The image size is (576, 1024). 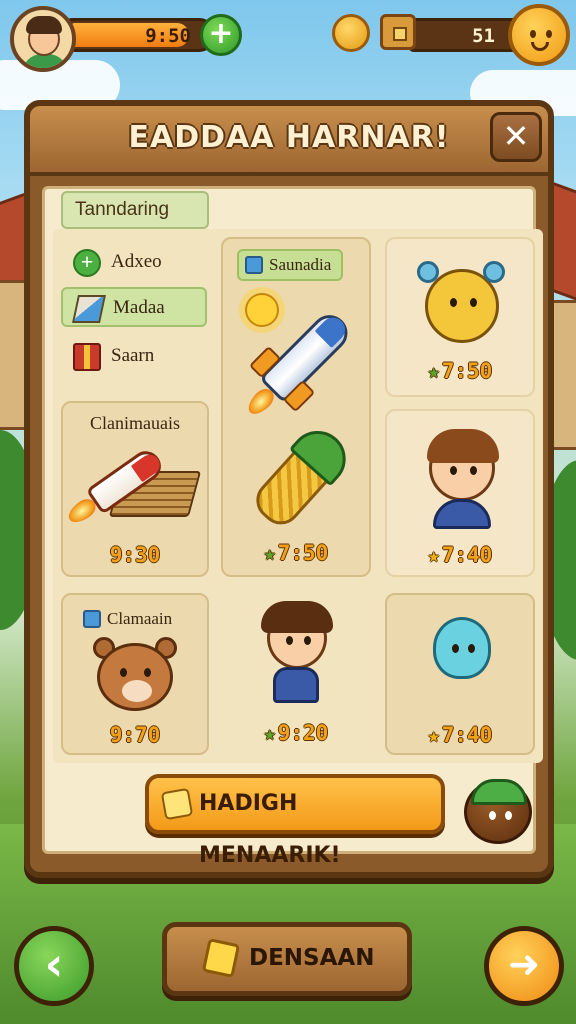 I want to click on card-label: Saunadia, so click(x=290, y=265).